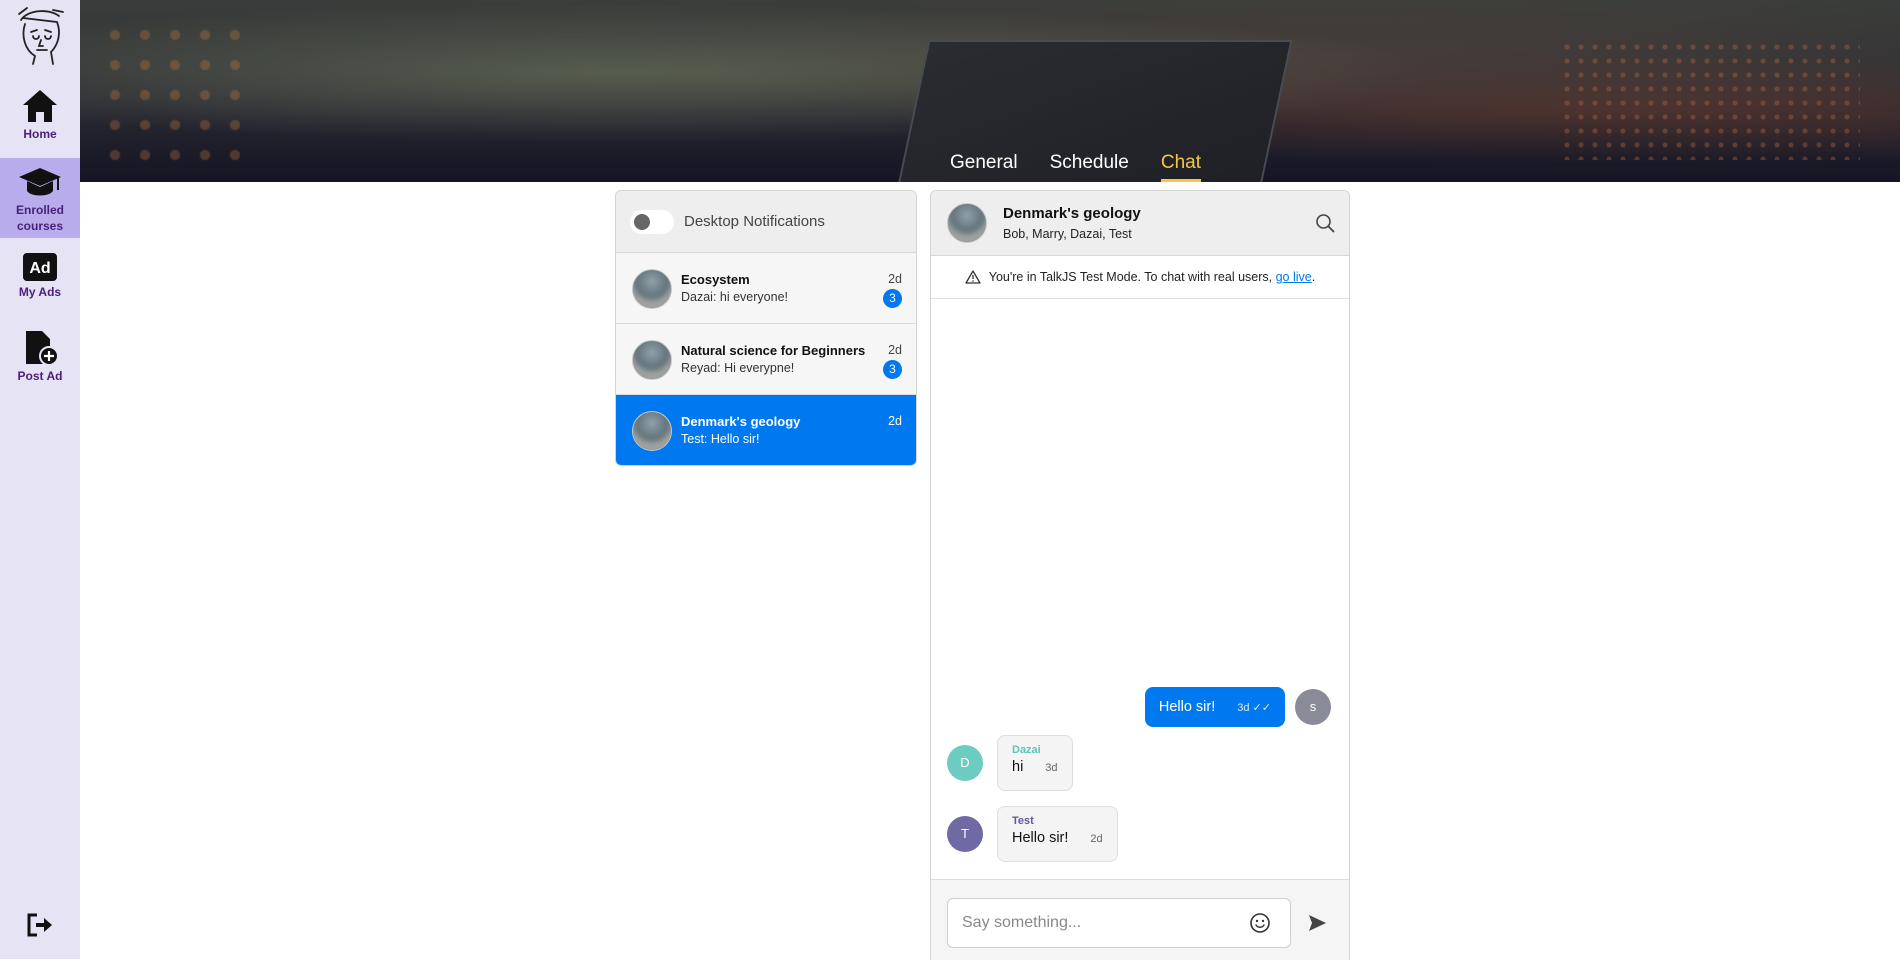  Describe the element at coordinates (39, 210) in the screenshot. I see `nav-enrolled-label-line1: Enrolled` at that location.